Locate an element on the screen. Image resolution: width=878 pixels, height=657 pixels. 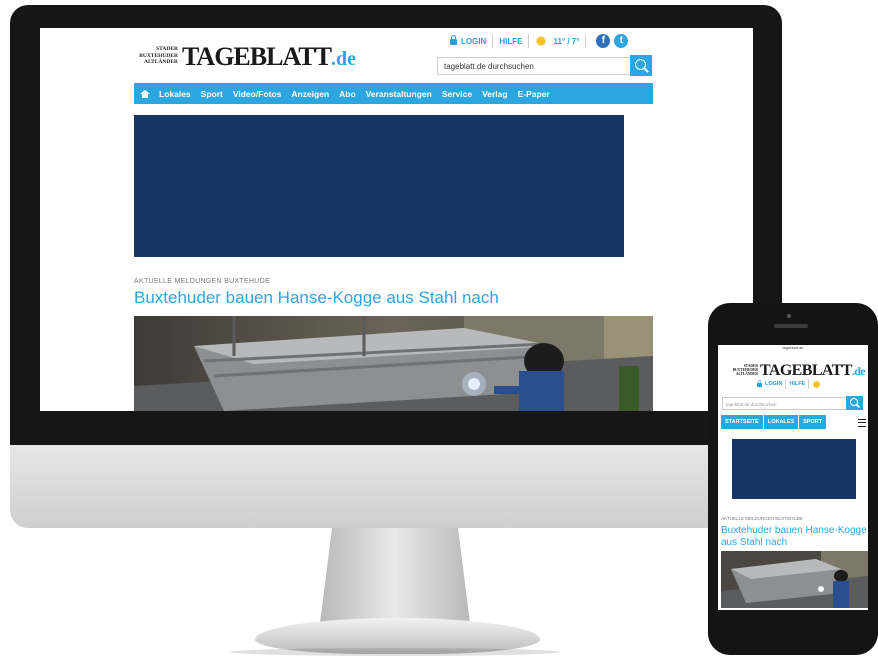
monitor-chin is located at coordinates (396, 486).